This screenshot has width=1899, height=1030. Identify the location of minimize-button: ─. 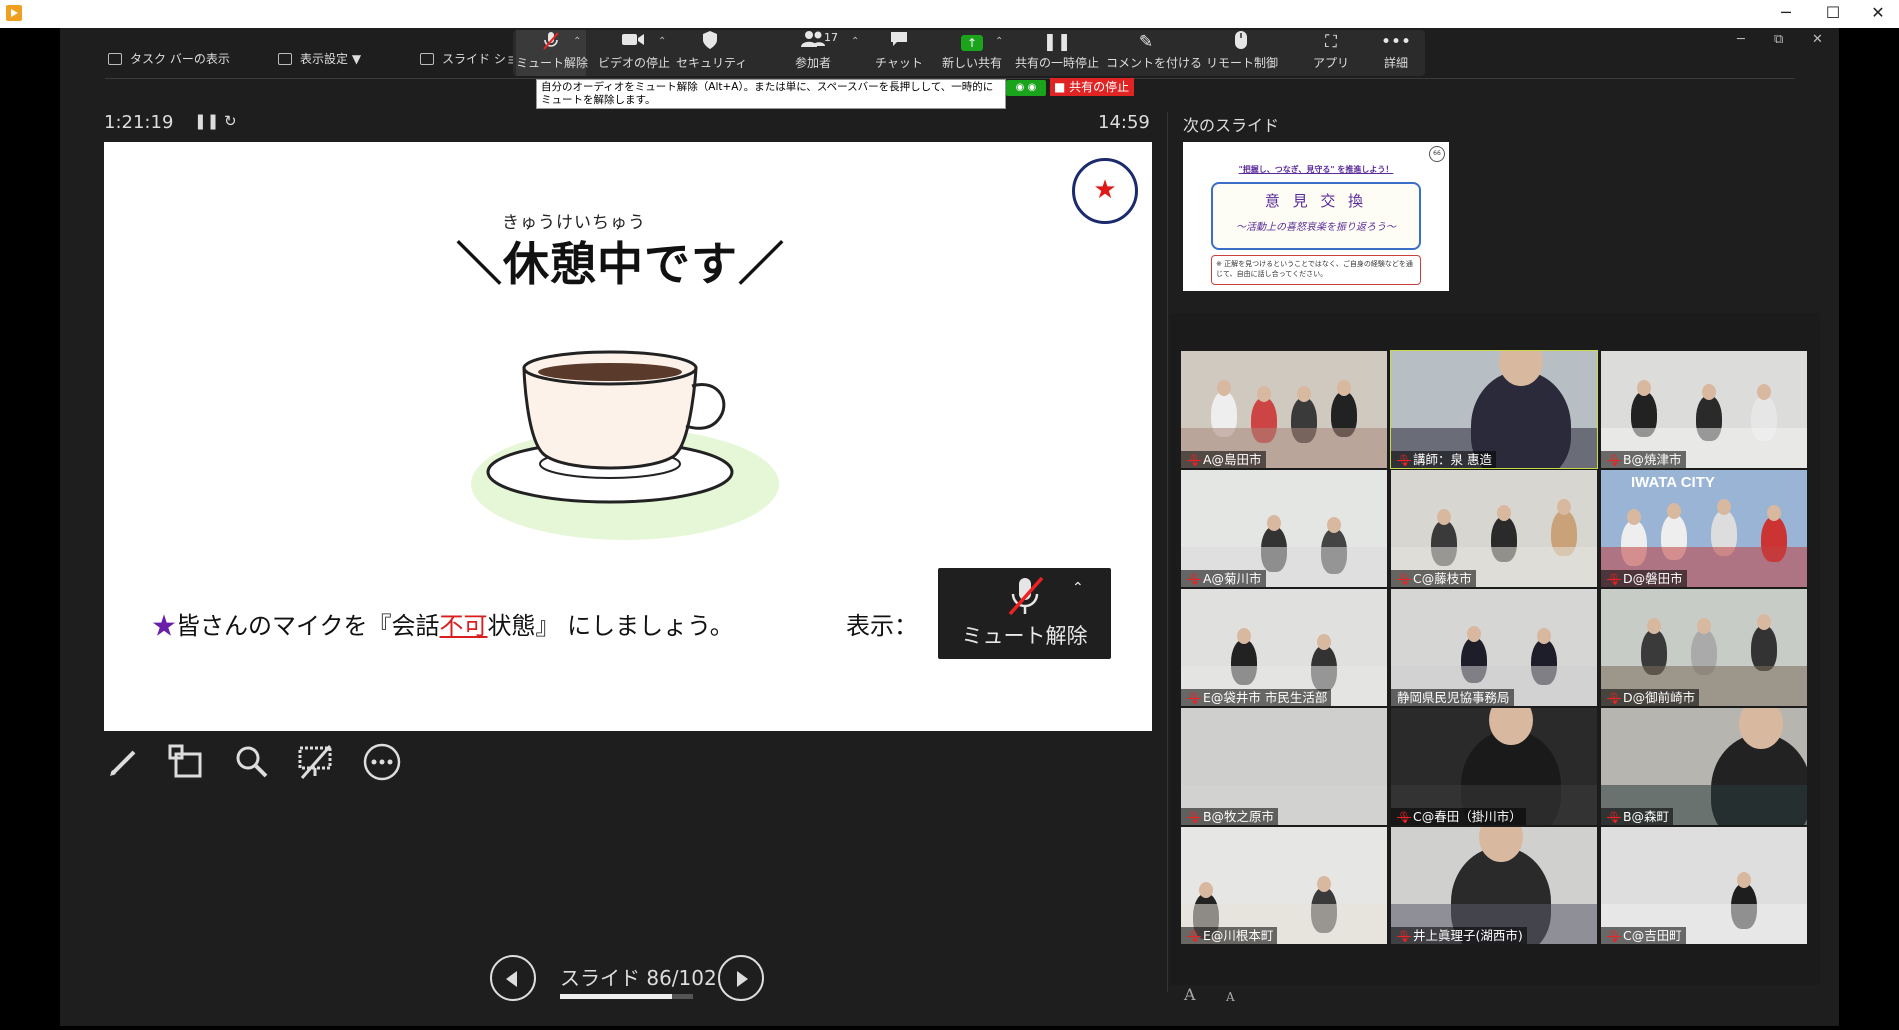
(1786, 14).